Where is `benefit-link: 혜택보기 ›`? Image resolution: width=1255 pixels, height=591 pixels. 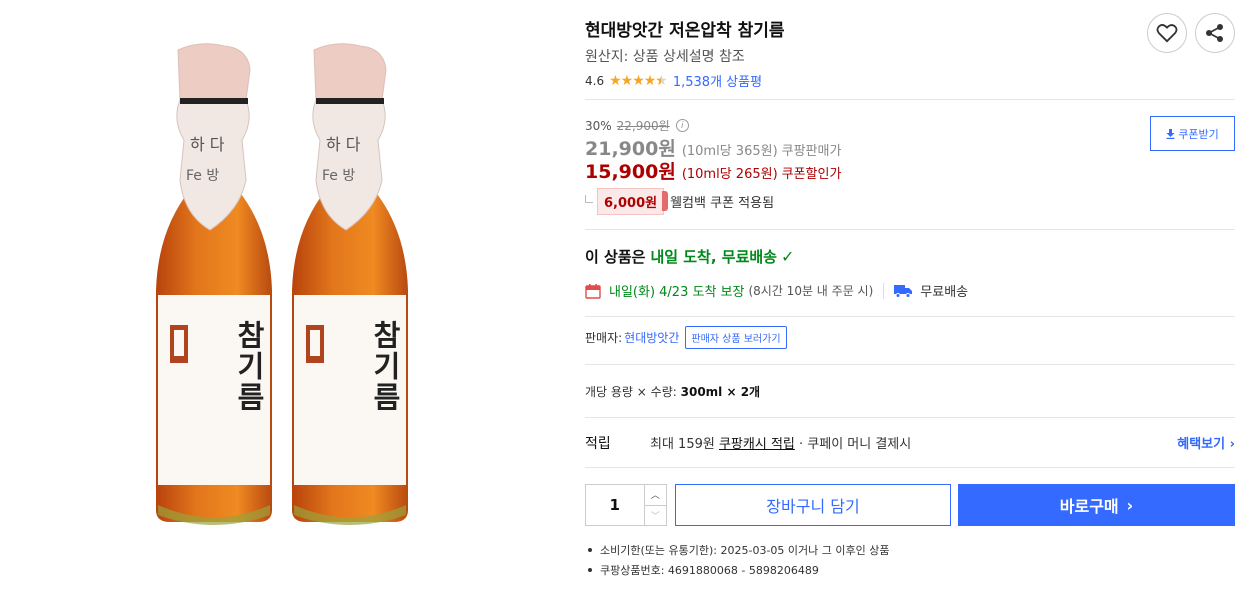
benefit-link: 혜택보기 › is located at coordinates (1206, 442).